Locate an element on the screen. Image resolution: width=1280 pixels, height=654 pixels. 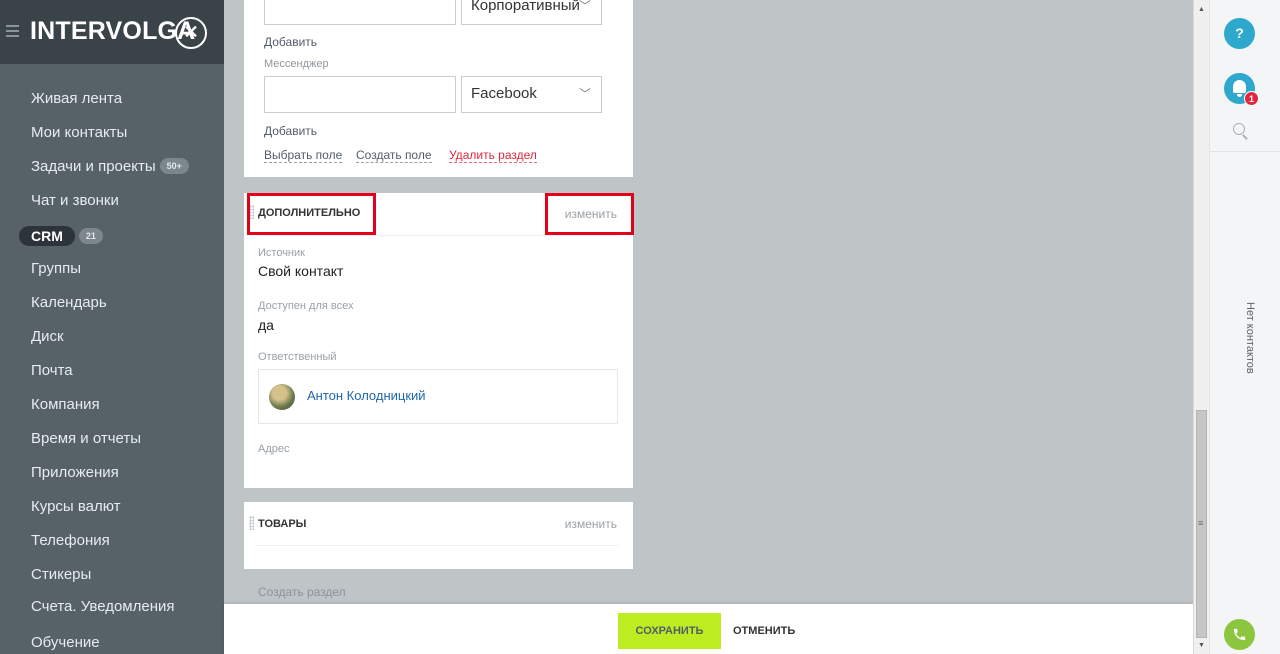
sidebar-item-telephony: Телефония is located at coordinates (70, 540).